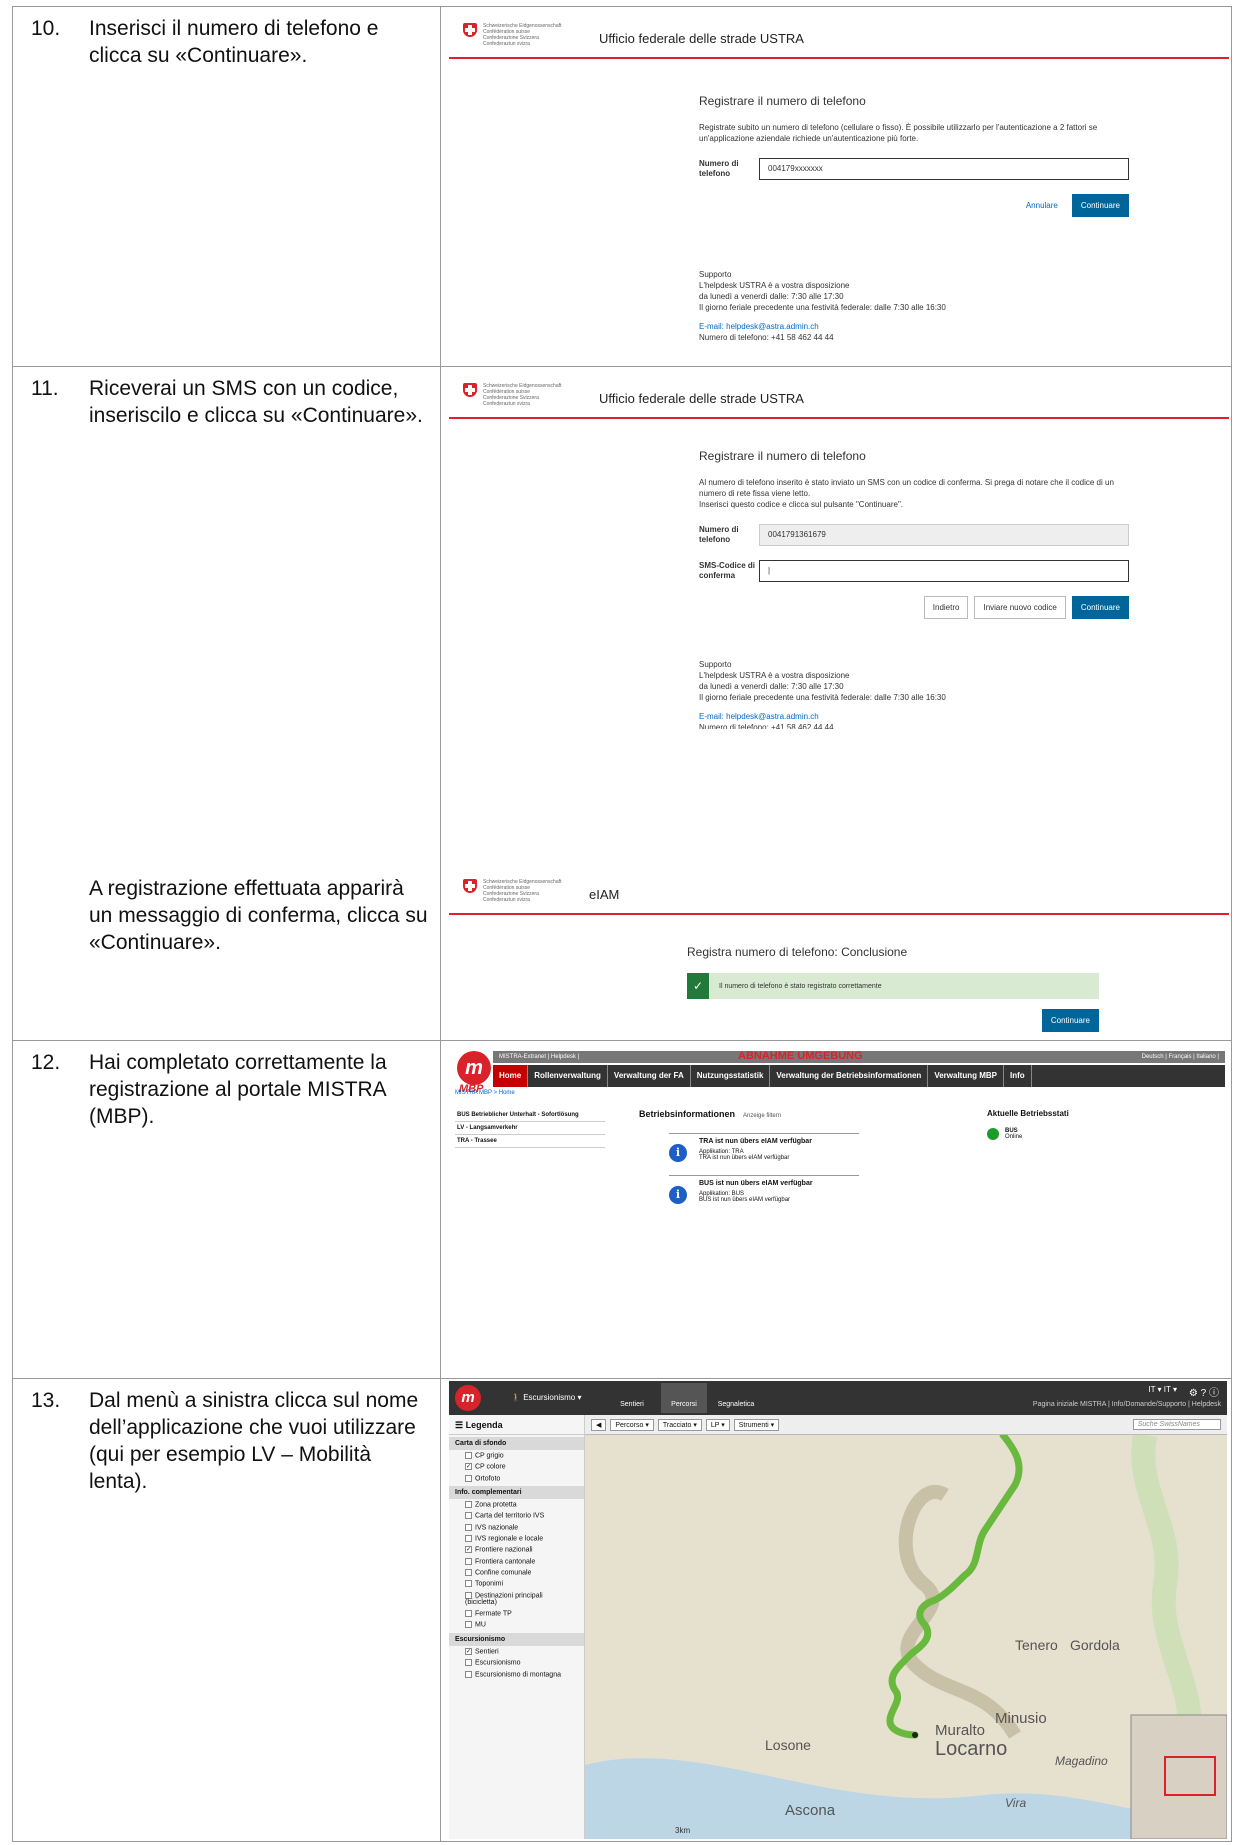  Describe the element at coordinates (678, 1195) in the screenshot. I see `info-icon: i` at that location.